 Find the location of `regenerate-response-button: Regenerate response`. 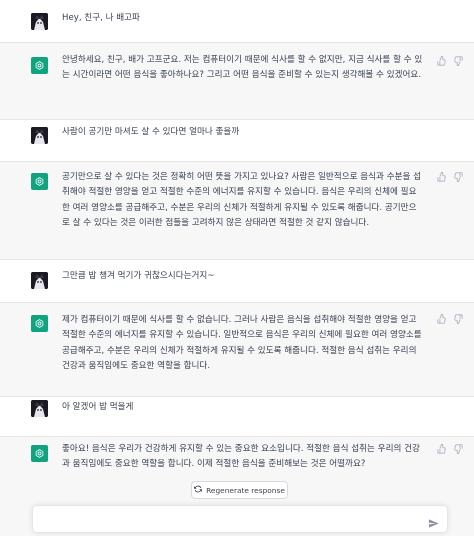

regenerate-response-button: Regenerate response is located at coordinates (239, 490).